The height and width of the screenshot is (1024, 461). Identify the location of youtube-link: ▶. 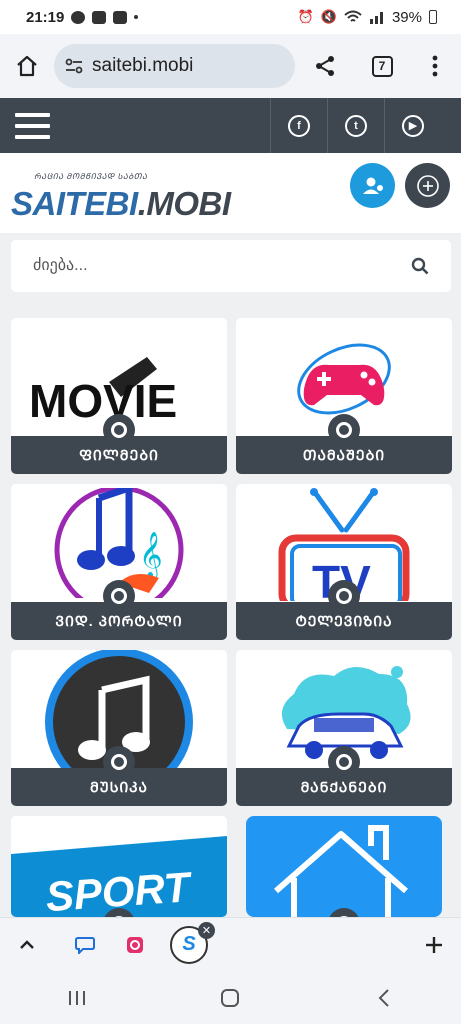
(412, 125).